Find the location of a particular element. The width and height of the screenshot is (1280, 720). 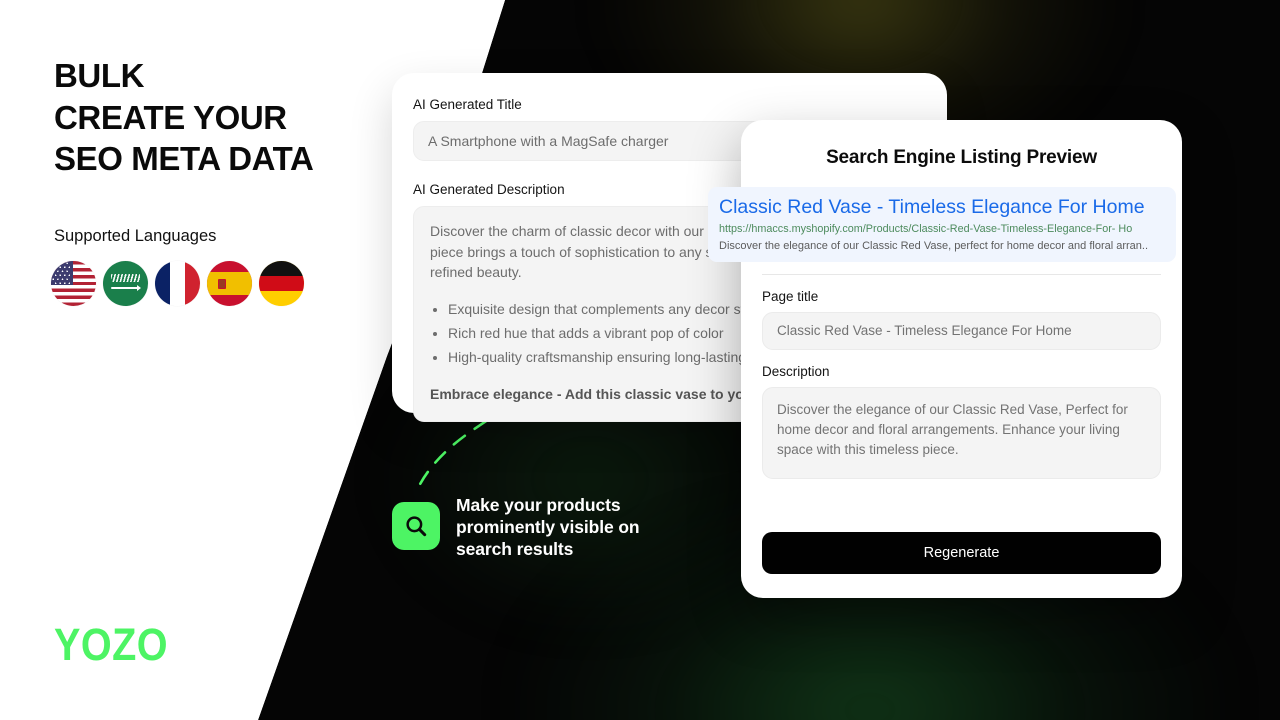

page-title-label: Page title is located at coordinates (790, 296).